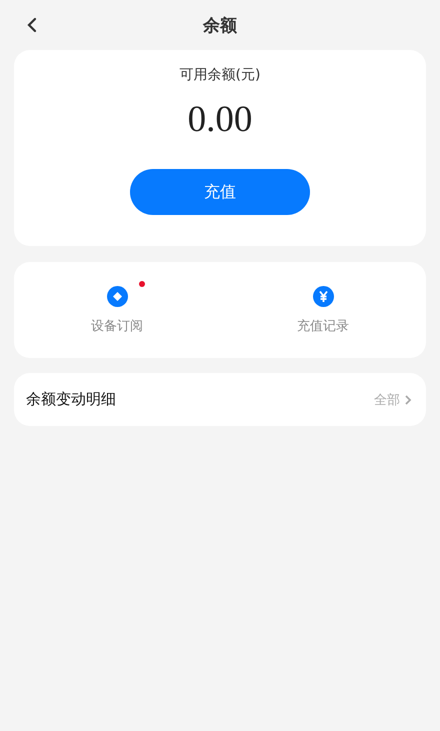  What do you see at coordinates (323, 326) in the screenshot?
I see `shortcut-label: 充值记录` at bounding box center [323, 326].